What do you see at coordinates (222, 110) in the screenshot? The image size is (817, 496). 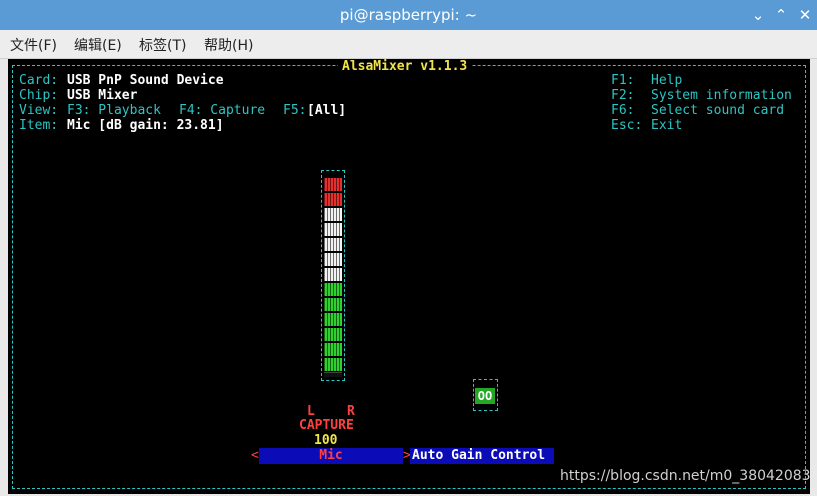 I see `view-f4-capture: F4: Capture` at bounding box center [222, 110].